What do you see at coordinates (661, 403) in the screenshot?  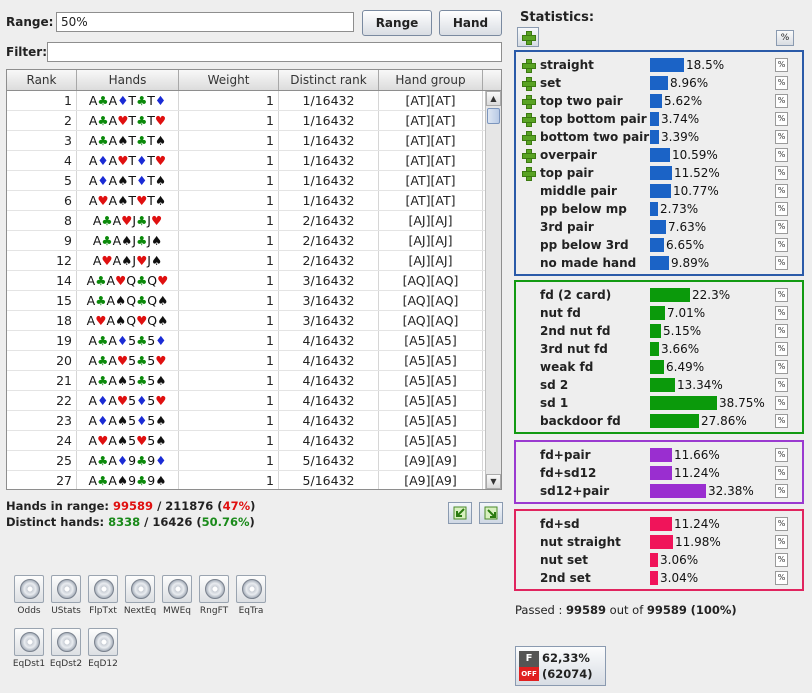 I see `statistic-row: sd 1 38.75%%` at bounding box center [661, 403].